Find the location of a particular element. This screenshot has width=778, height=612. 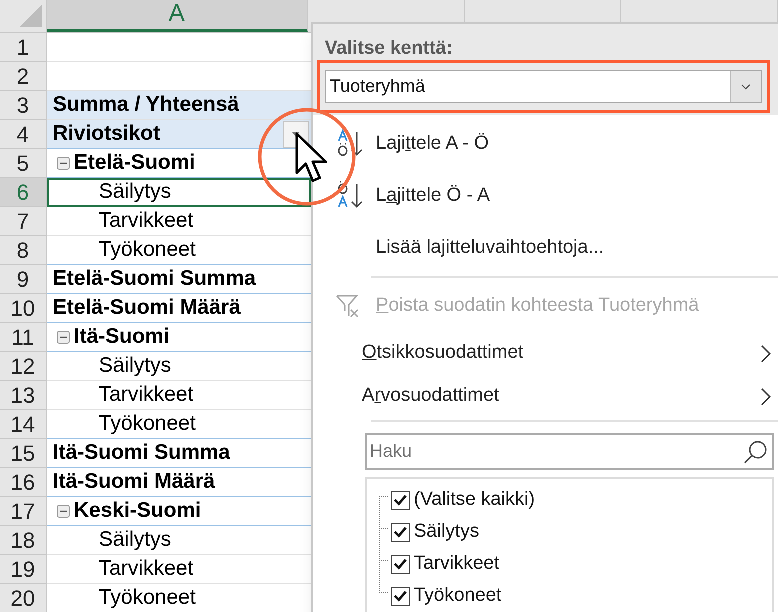

row-number: 8 is located at coordinates (23, 250).